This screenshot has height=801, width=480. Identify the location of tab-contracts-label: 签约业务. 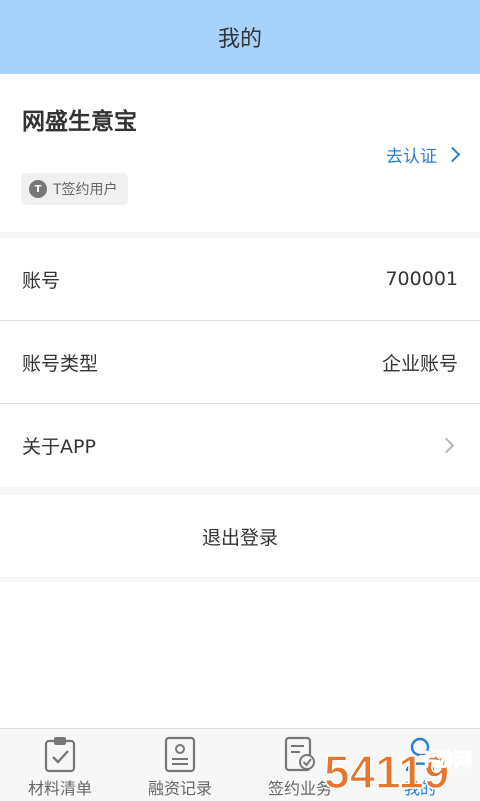
(299, 788).